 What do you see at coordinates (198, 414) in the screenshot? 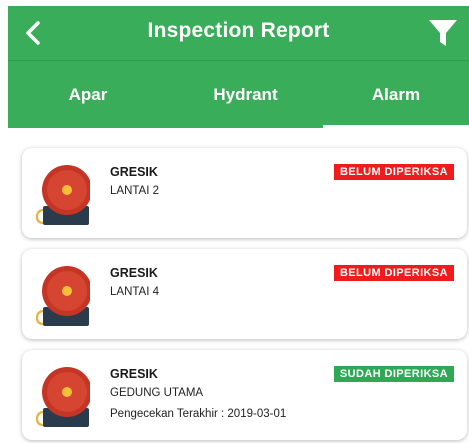
I see `last-check-date: Pengecekan Terakhir : 2019-03-01` at bounding box center [198, 414].